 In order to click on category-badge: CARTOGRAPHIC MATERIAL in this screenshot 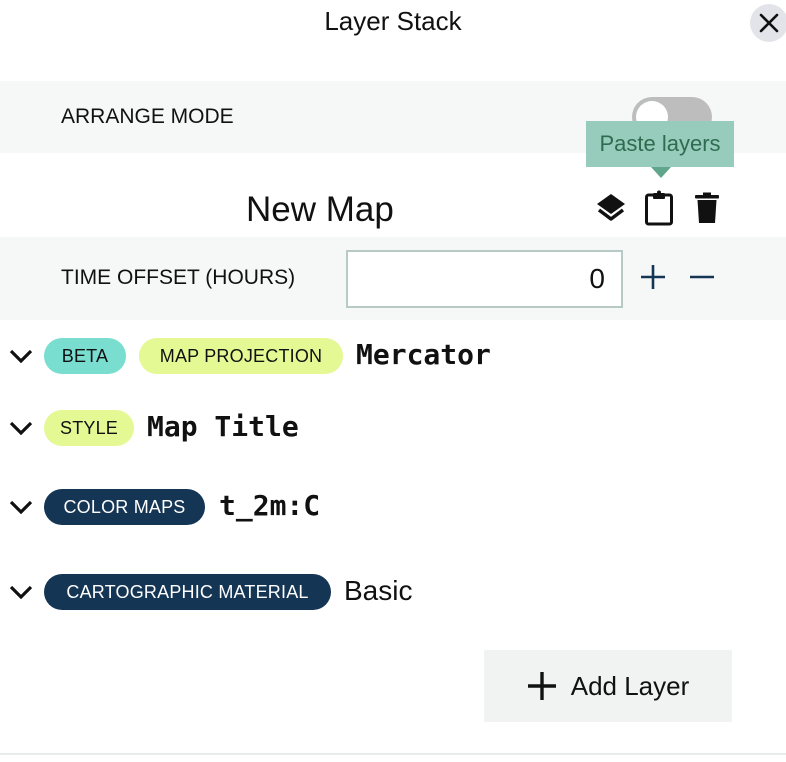, I will do `click(187, 592)`.